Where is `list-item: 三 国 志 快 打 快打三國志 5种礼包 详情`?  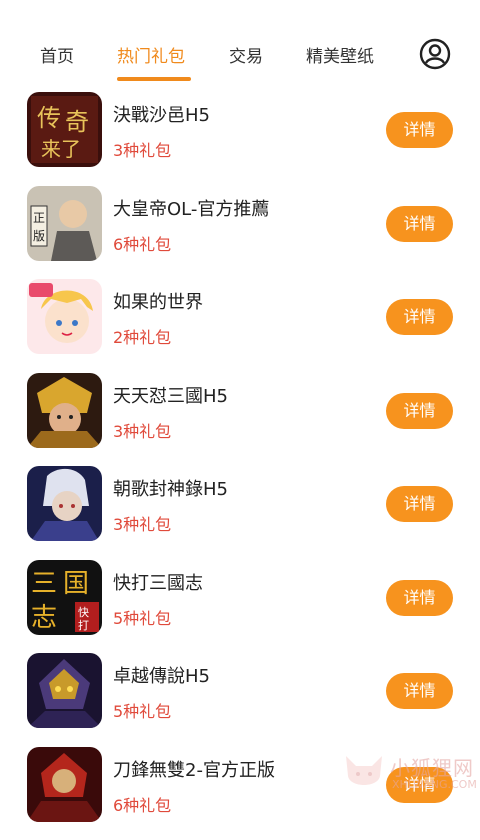
list-item: 三 国 志 快 打 快打三國志 5种礼包 详情 is located at coordinates (240, 607).